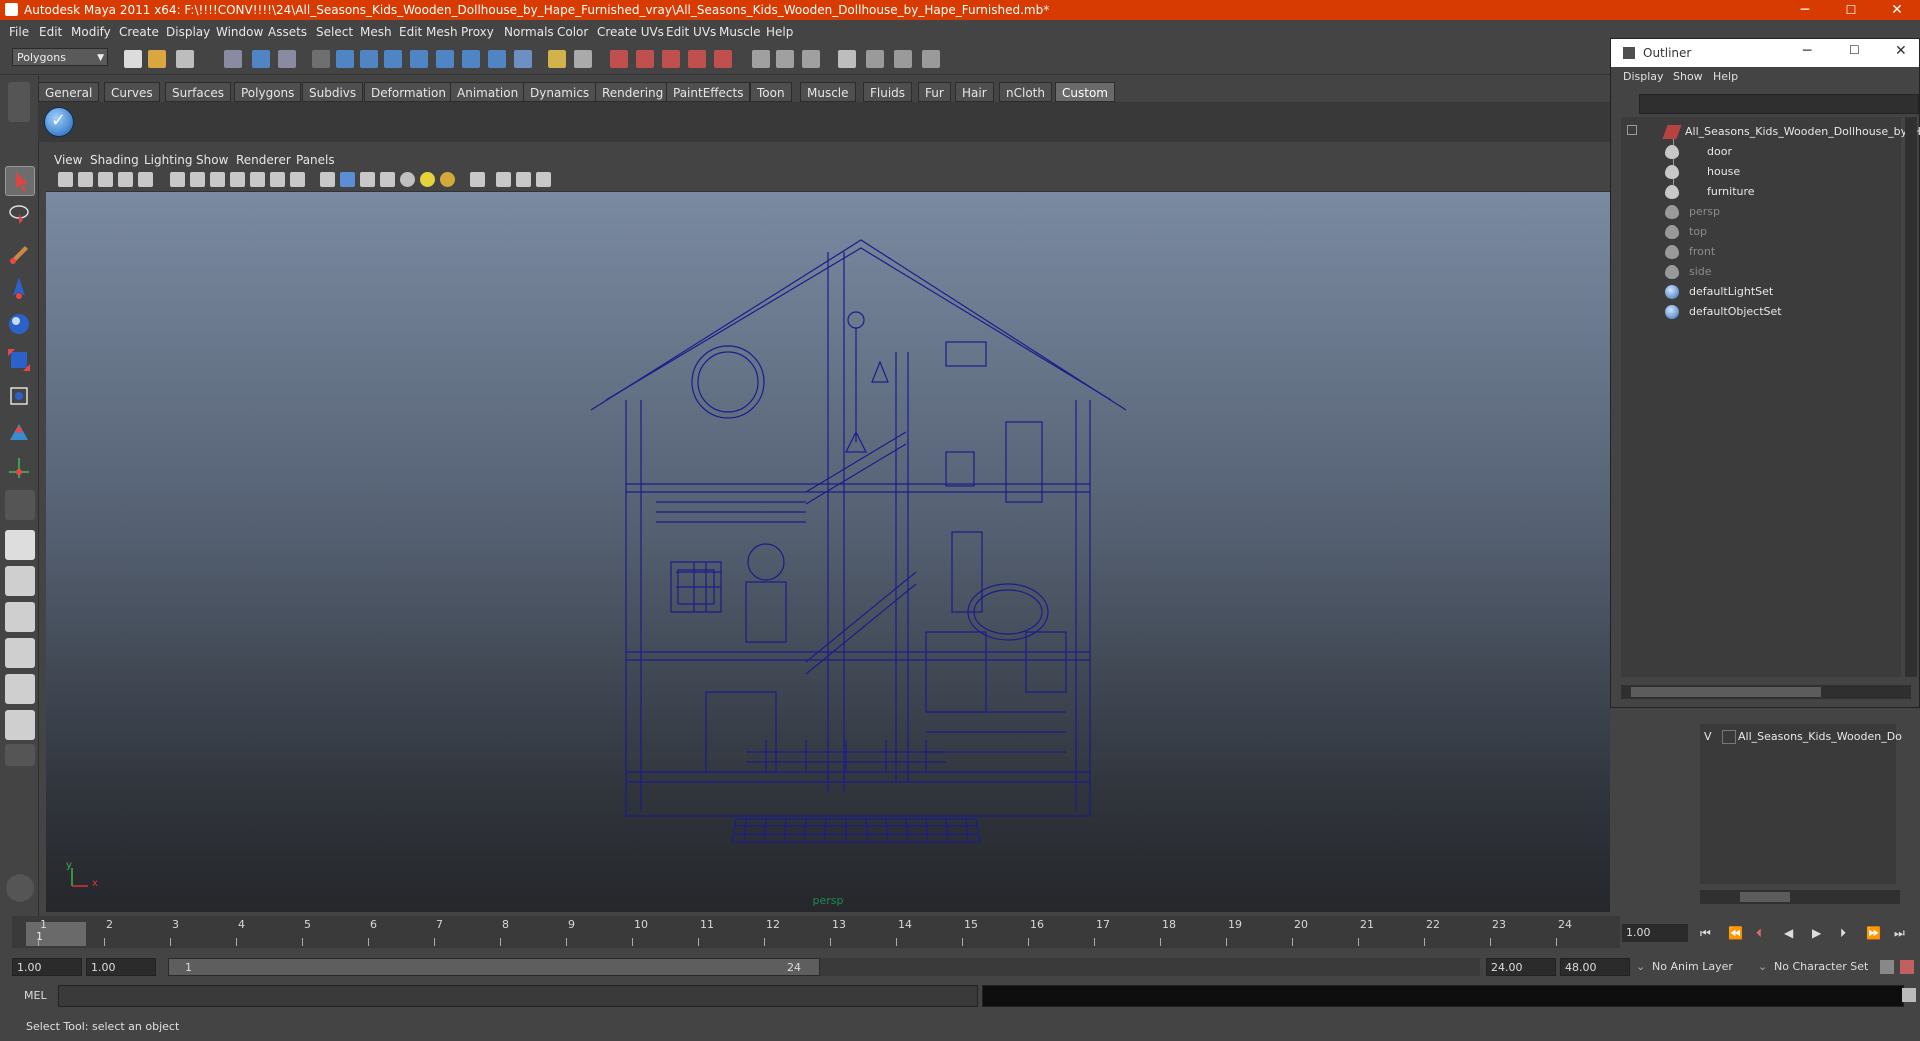 The image size is (1920, 1041). What do you see at coordinates (708, 92) in the screenshot?
I see `tab-painteffects: PaintEffects` at bounding box center [708, 92].